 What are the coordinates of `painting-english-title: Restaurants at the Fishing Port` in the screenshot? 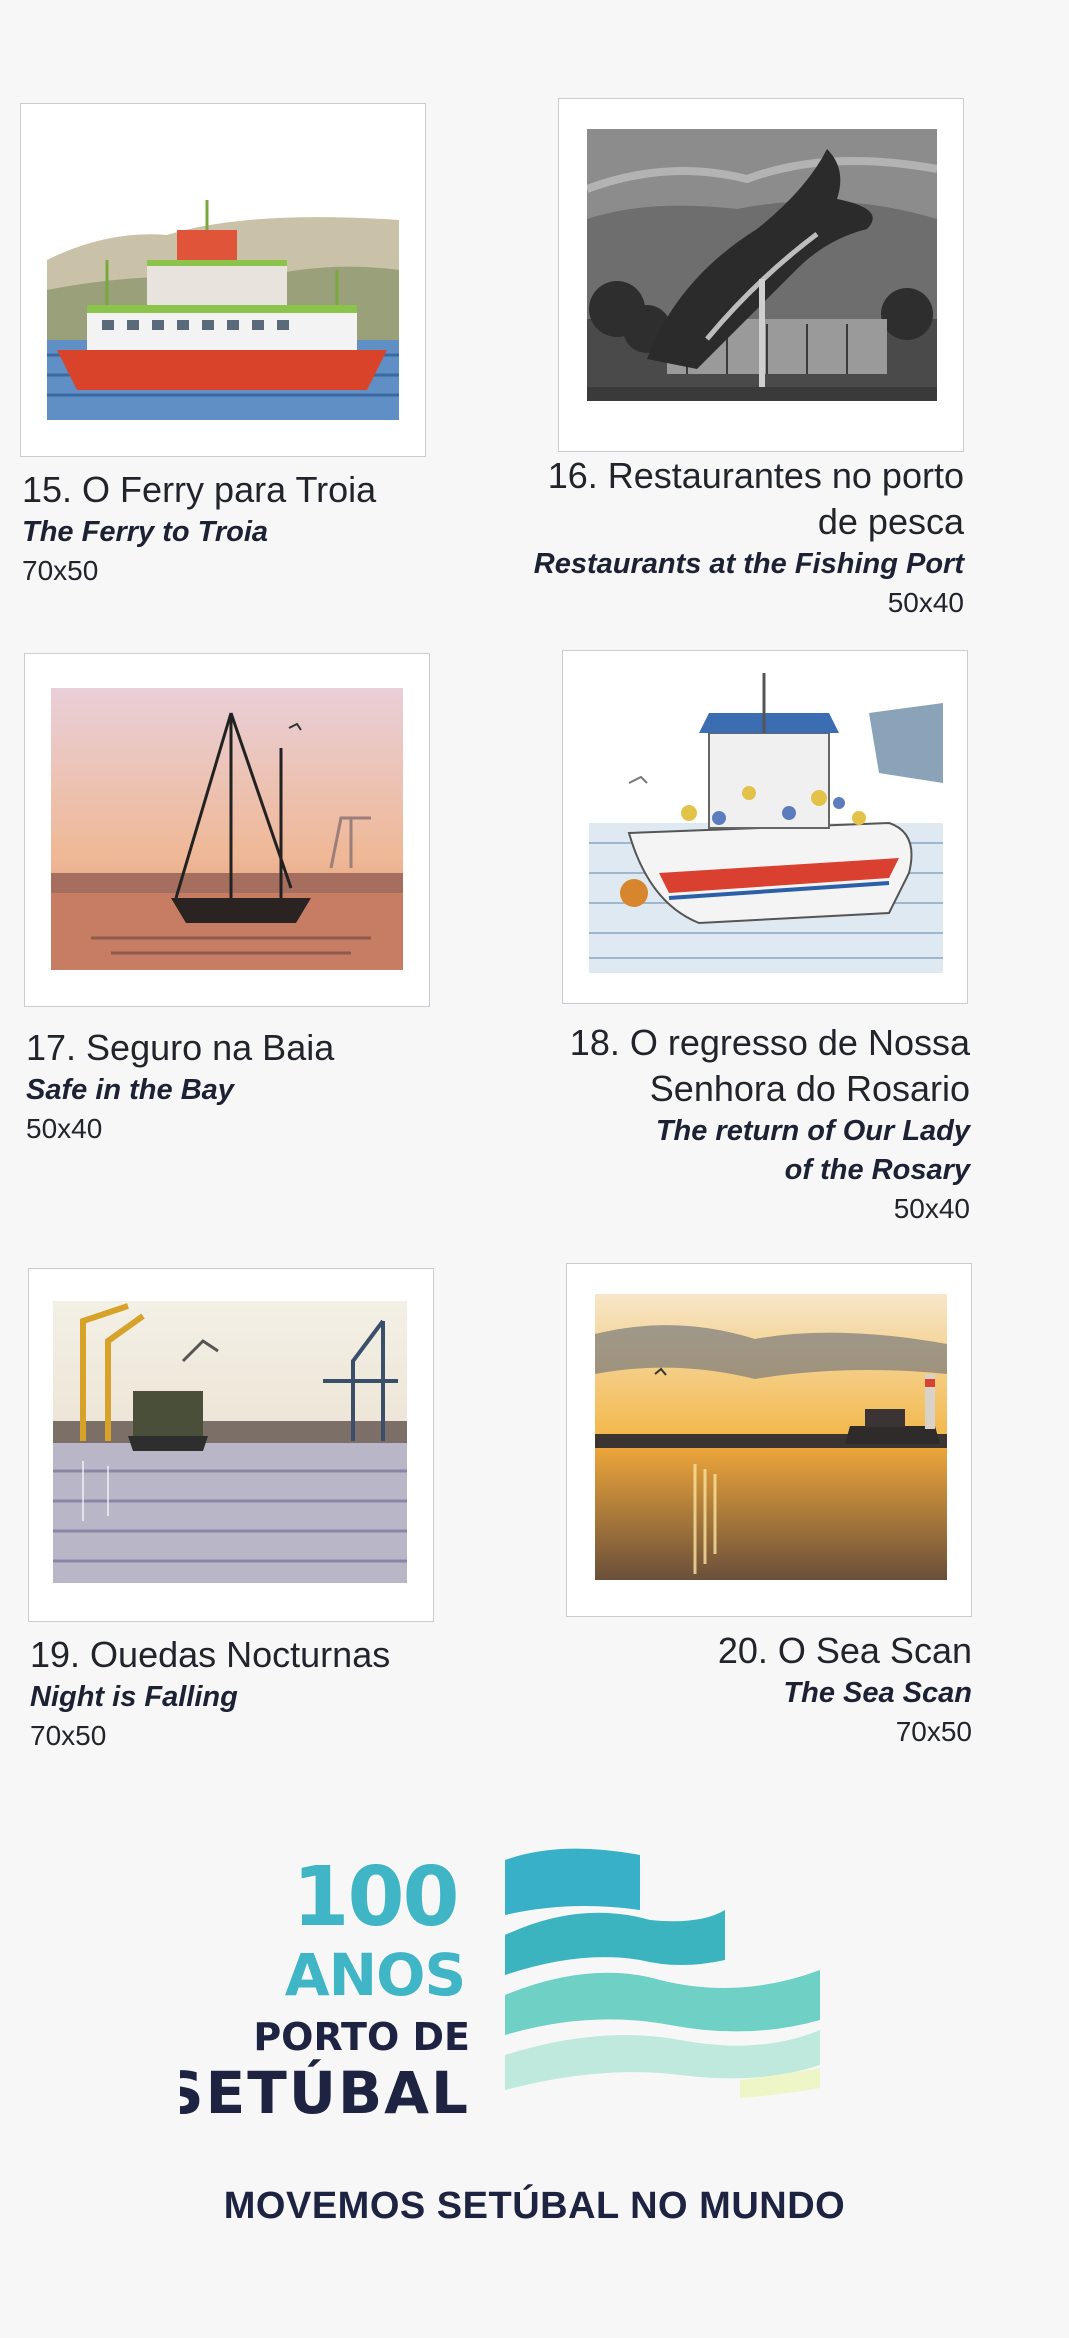 It's located at (748, 564).